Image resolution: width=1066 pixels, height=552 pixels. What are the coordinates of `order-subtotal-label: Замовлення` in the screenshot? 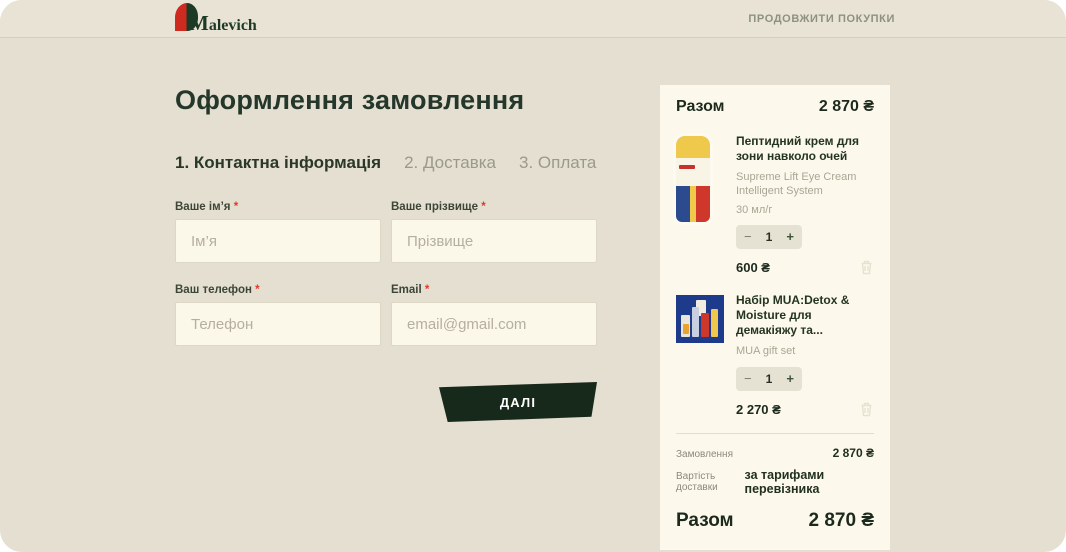 It's located at (704, 454).